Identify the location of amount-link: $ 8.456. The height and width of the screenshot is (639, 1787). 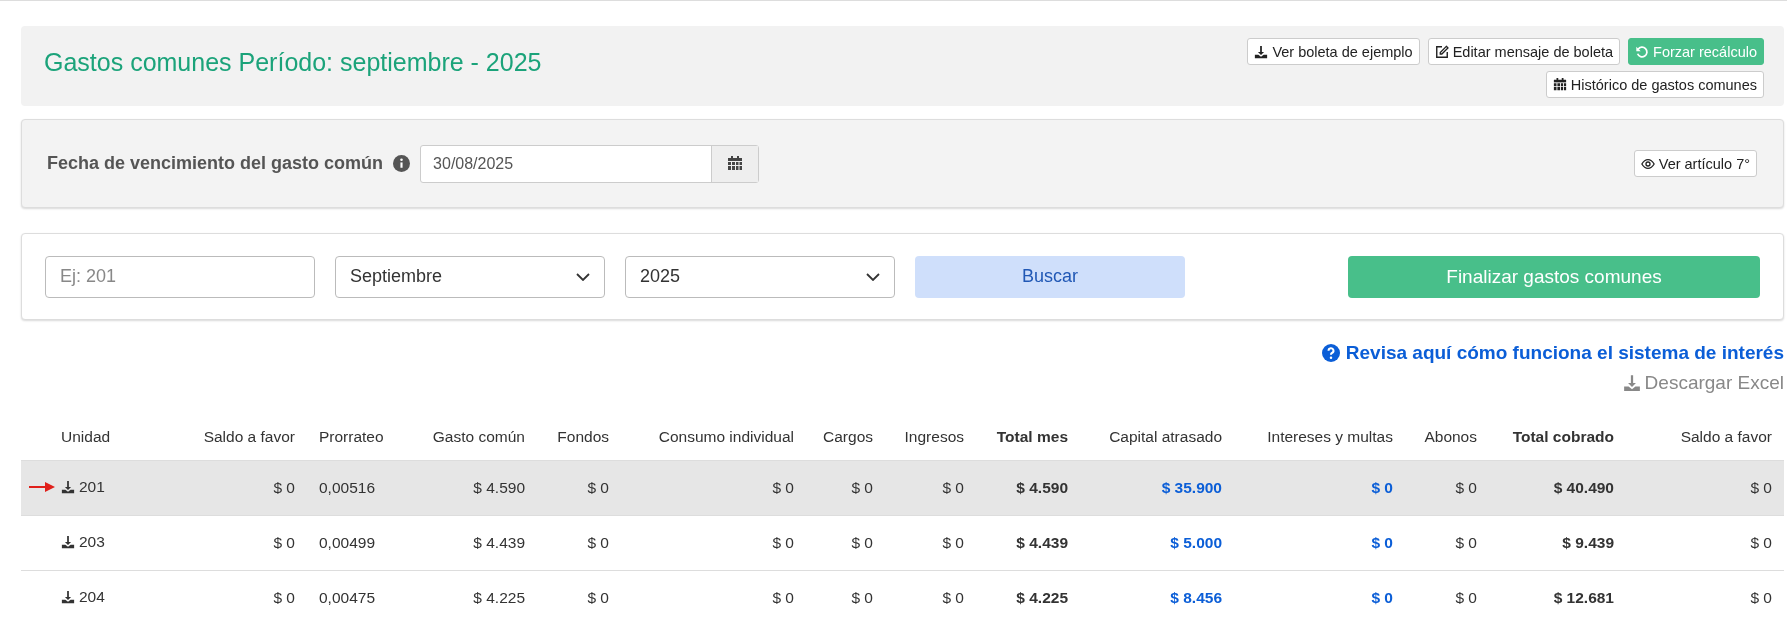
(1196, 597).